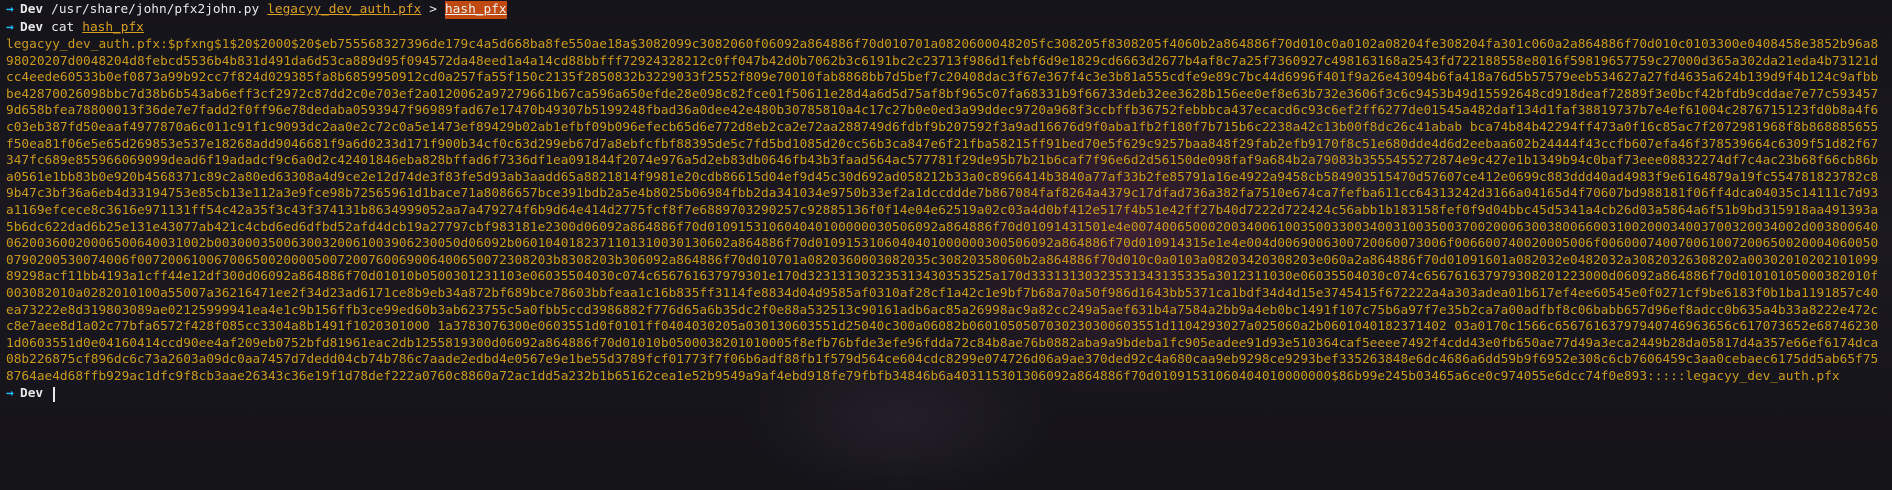  What do you see at coordinates (113, 28) in the screenshot?
I see `command-argument-file: hash_pfx` at bounding box center [113, 28].